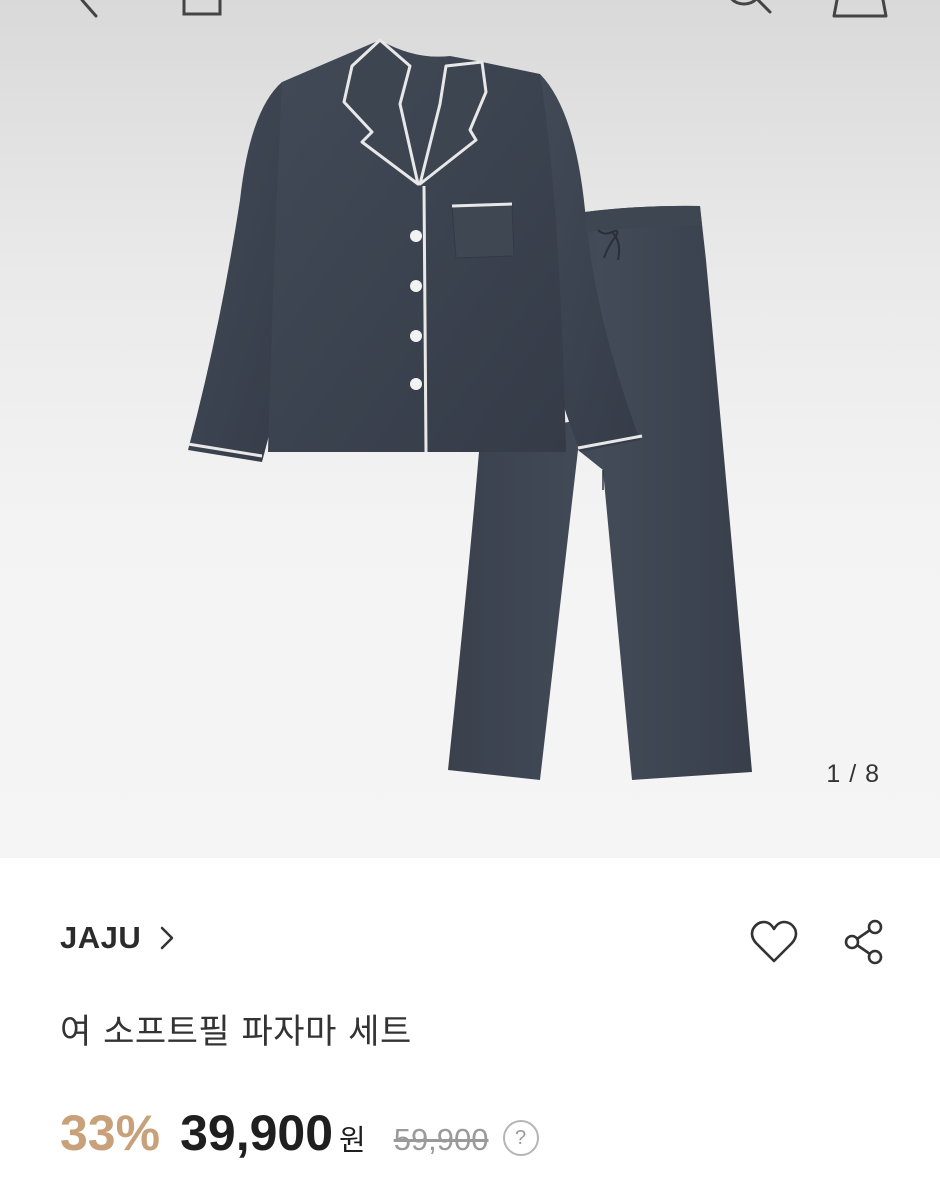 Image resolution: width=940 pixels, height=1200 pixels. I want to click on help-icon: ?, so click(520, 1138).